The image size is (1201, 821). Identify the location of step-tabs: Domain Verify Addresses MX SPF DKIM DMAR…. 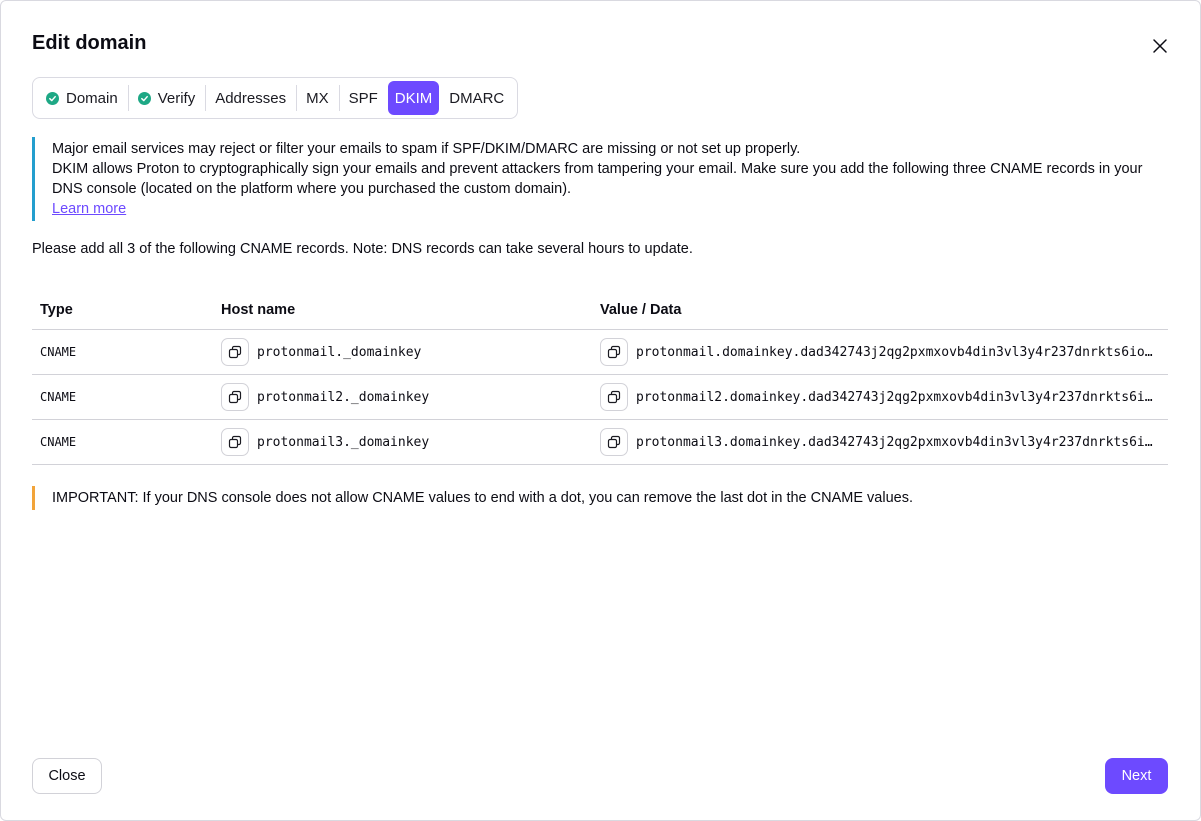
(275, 98).